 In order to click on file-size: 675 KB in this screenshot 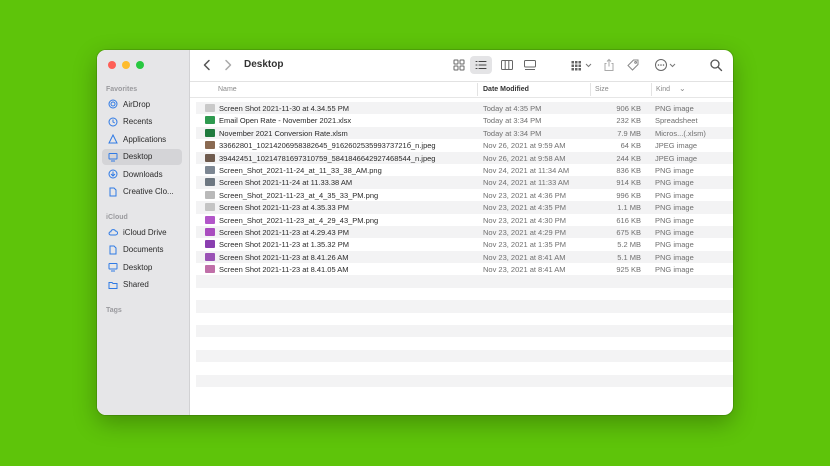, I will do `click(628, 232)`.